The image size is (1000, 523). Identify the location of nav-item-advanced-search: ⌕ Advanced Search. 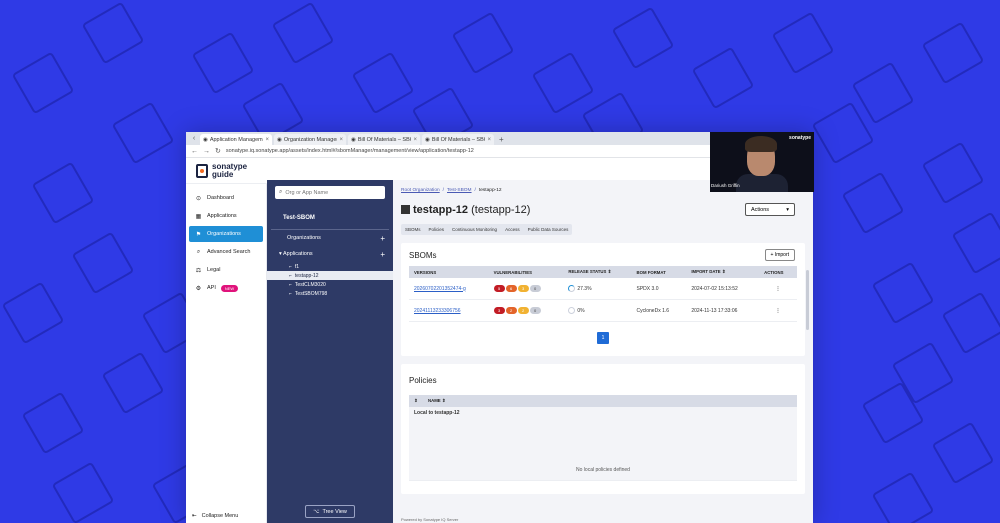
(226, 252).